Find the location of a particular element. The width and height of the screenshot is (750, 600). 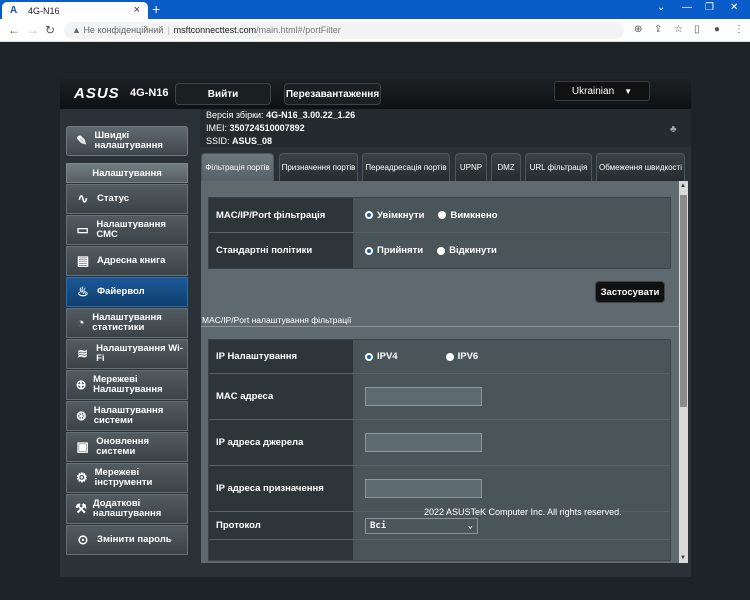

share-icon: ⇪ is located at coordinates (658, 29).